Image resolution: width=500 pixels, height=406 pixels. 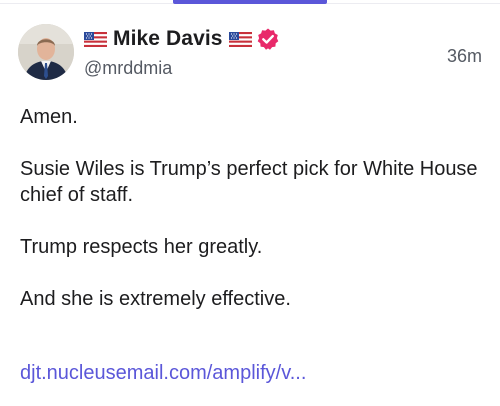 What do you see at coordinates (464, 56) in the screenshot?
I see `post-timestamp: 36m` at bounding box center [464, 56].